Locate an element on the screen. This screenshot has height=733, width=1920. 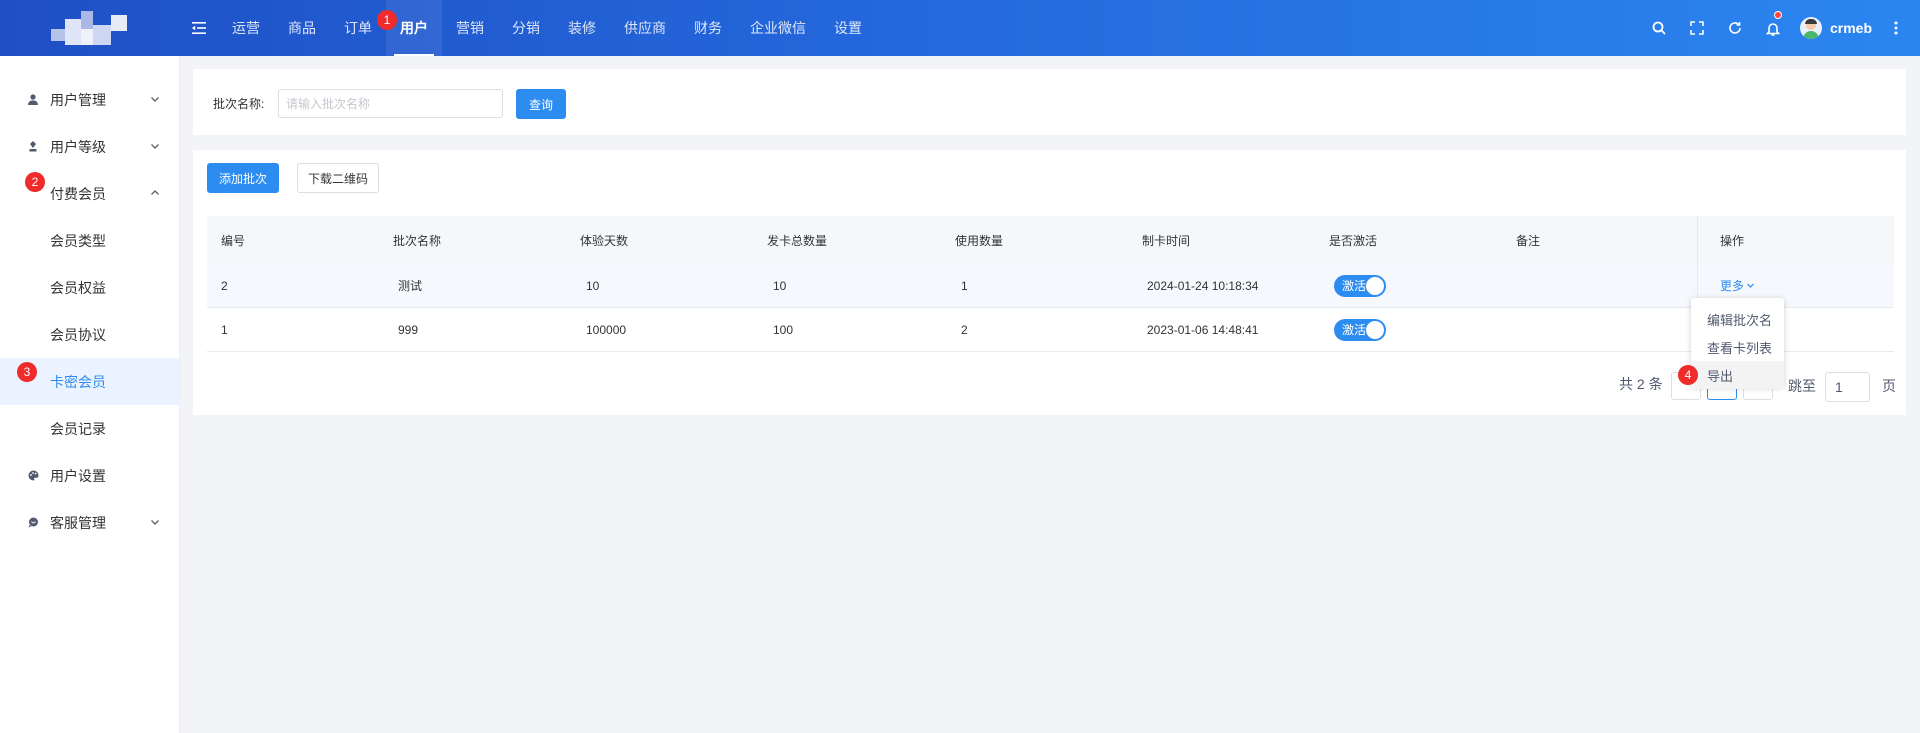
chat-icon is located at coordinates (33, 523).